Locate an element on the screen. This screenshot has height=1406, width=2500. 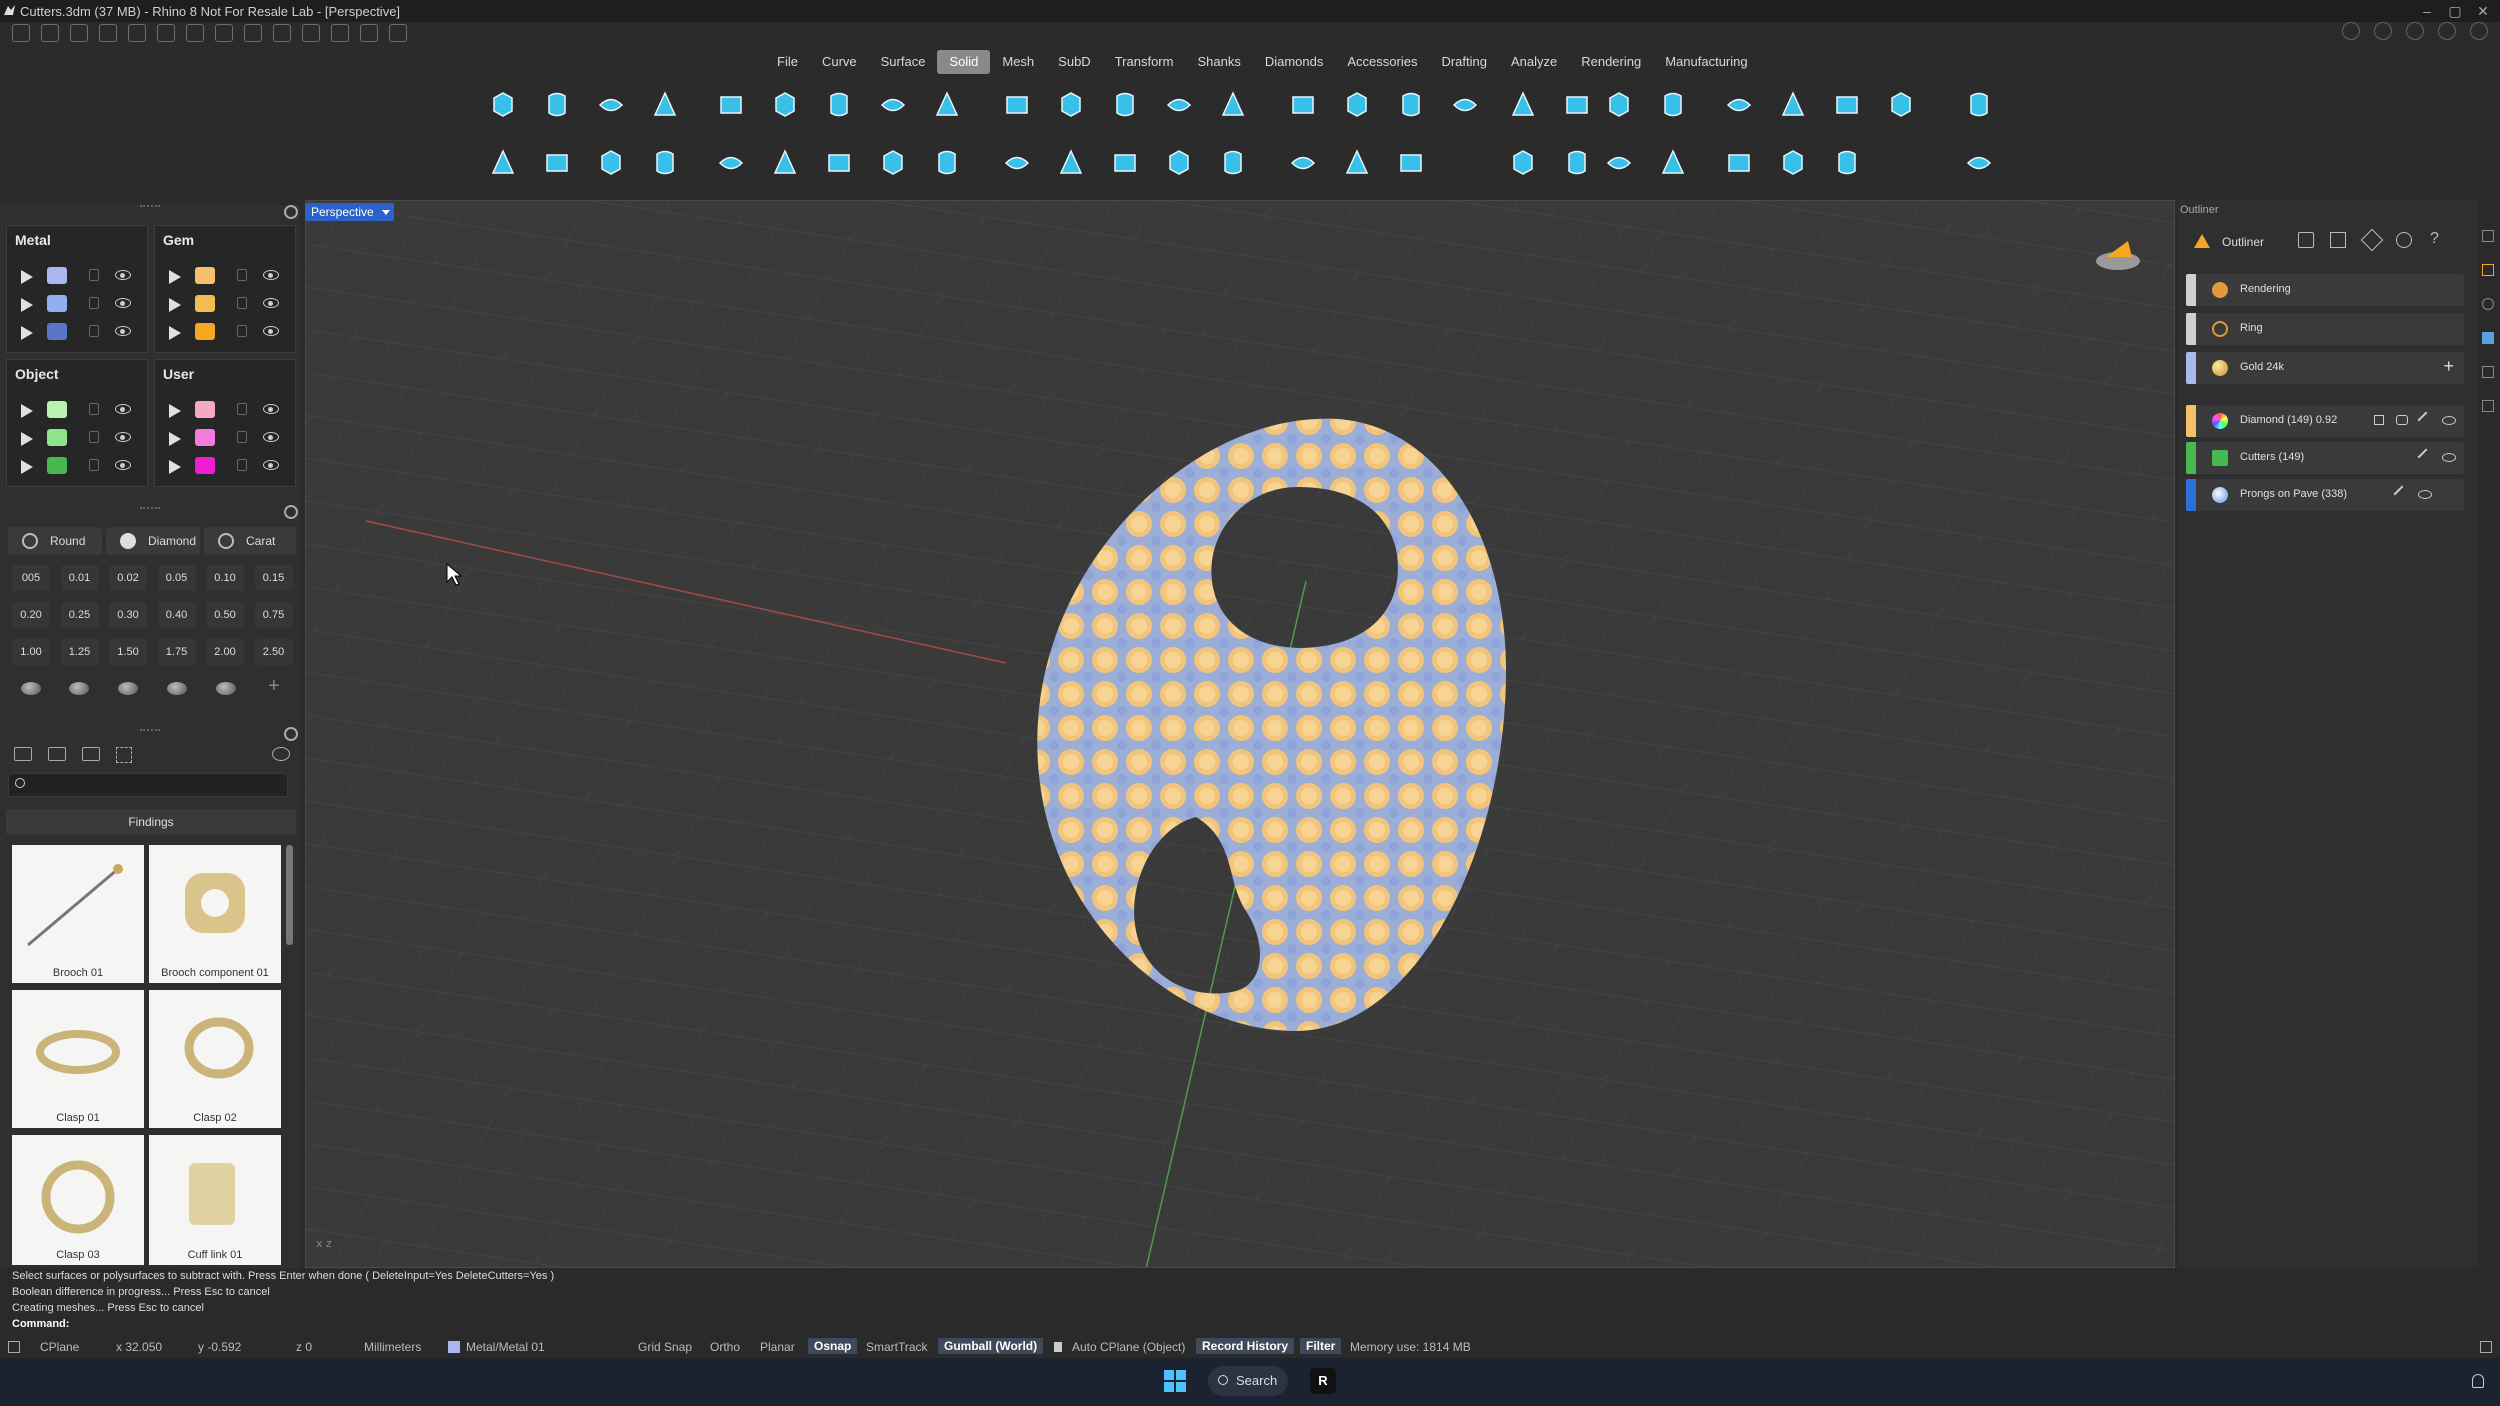
carat-size-button: 0.40 is located at coordinates (176, 615).